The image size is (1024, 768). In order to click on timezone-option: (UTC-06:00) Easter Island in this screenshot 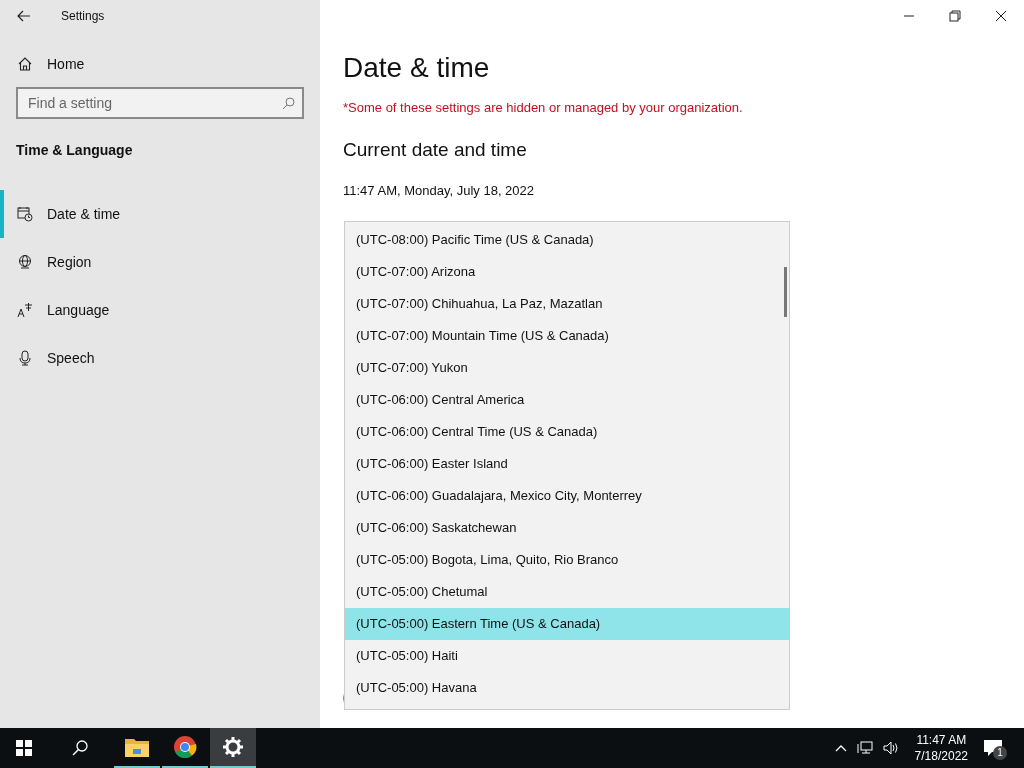, I will do `click(567, 464)`.